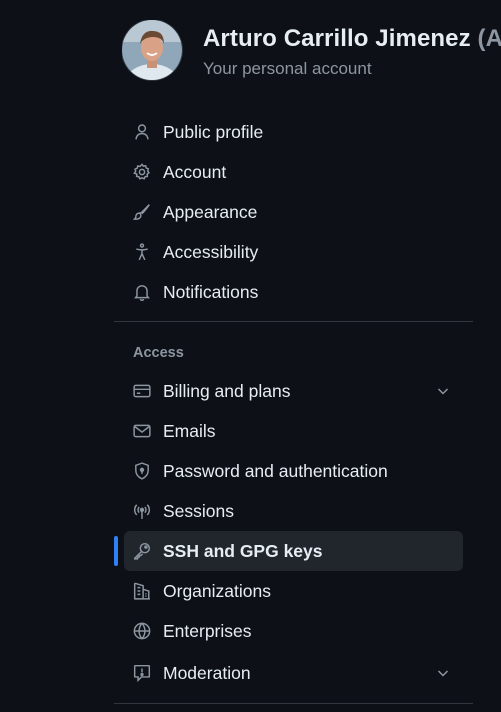 This screenshot has width=501, height=712. Describe the element at coordinates (142, 292) in the screenshot. I see `bell-icon` at that location.